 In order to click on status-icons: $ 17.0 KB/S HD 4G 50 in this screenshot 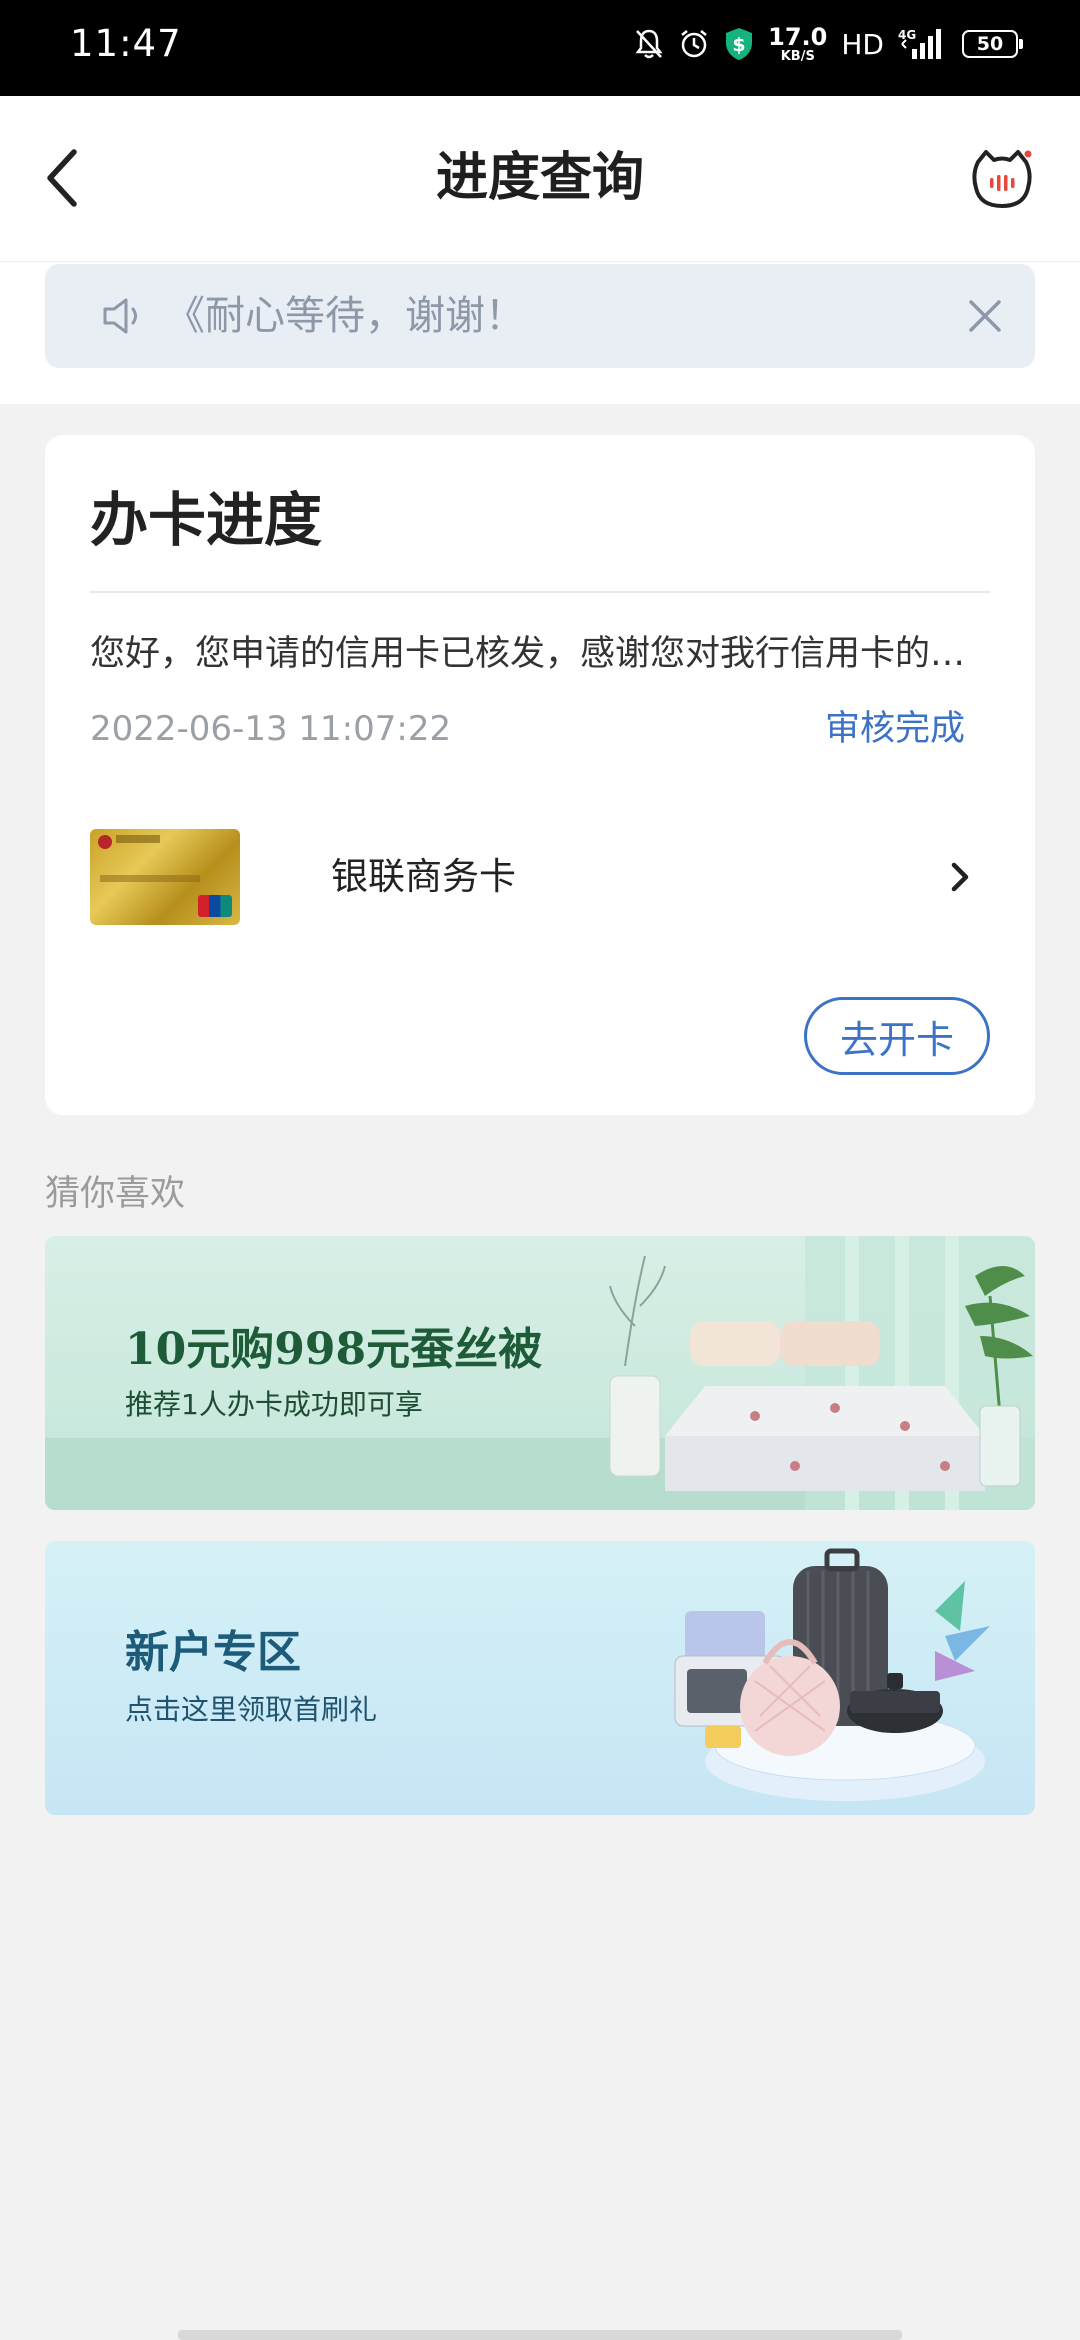, I will do `click(828, 44)`.